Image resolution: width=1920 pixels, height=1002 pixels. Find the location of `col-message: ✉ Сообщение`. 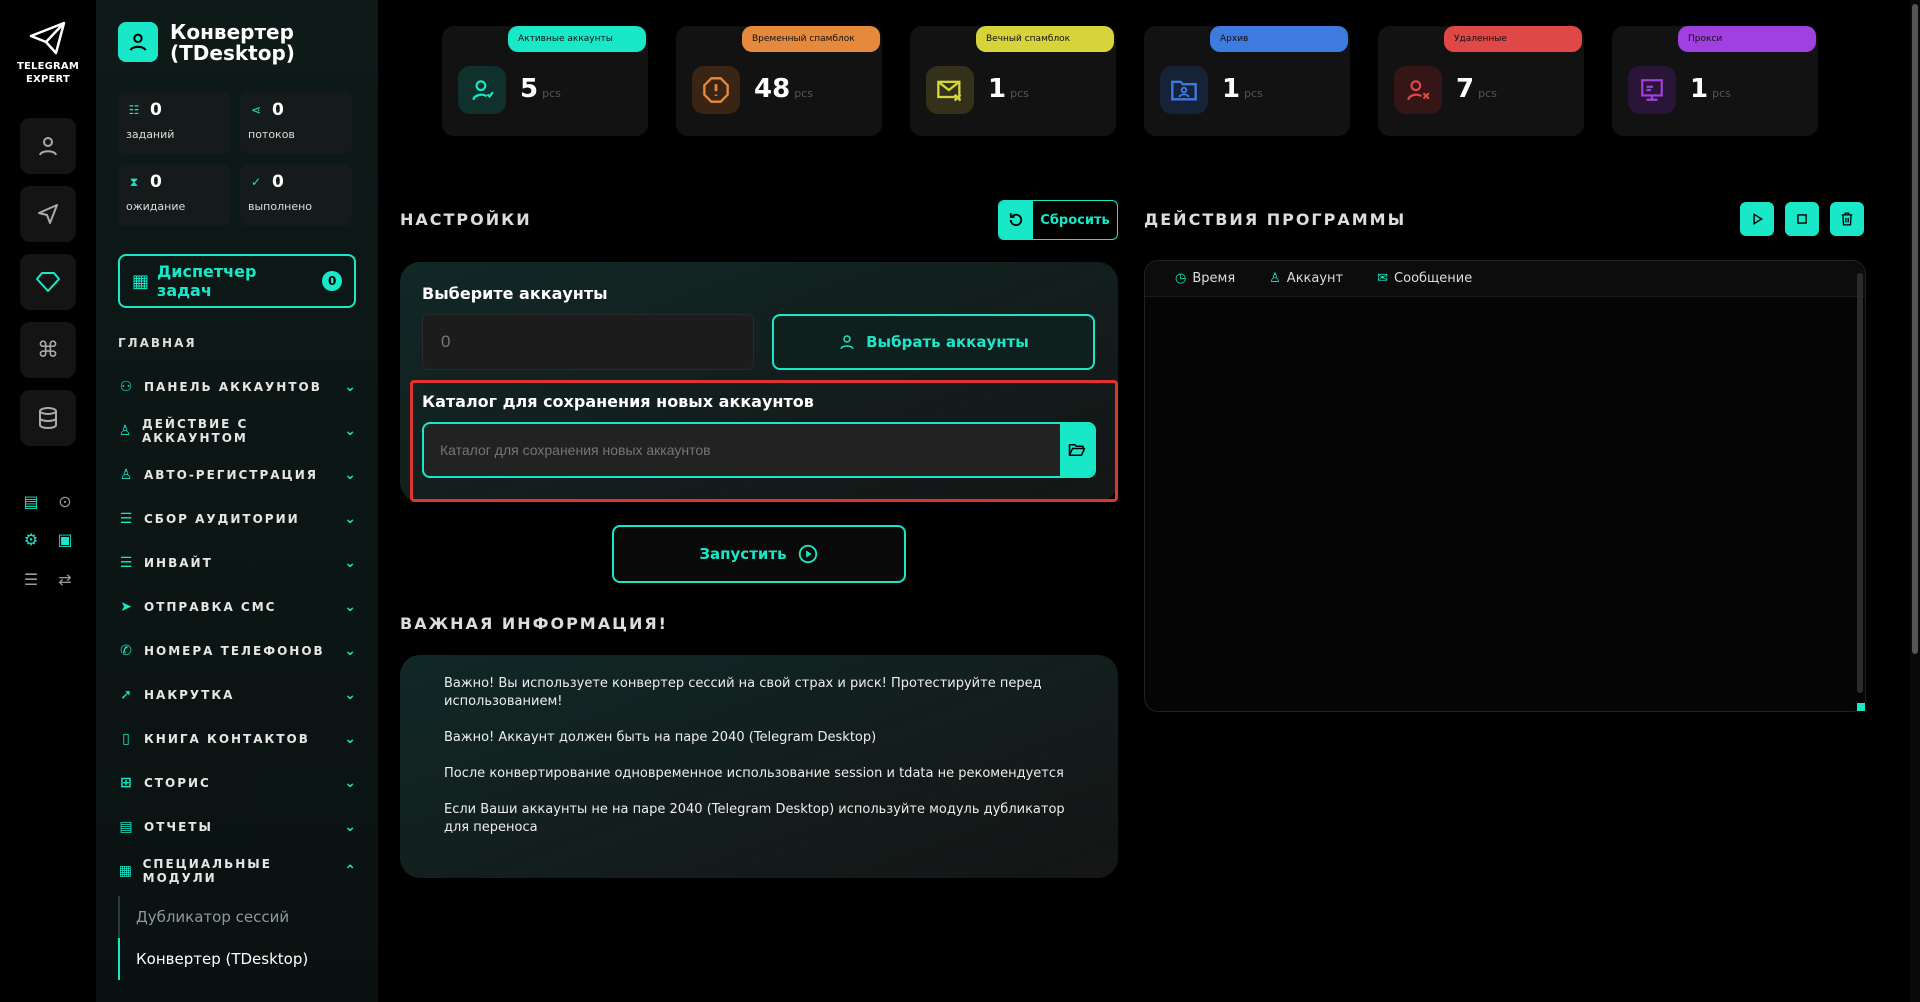

col-message: ✉ Сообщение is located at coordinates (1424, 278).